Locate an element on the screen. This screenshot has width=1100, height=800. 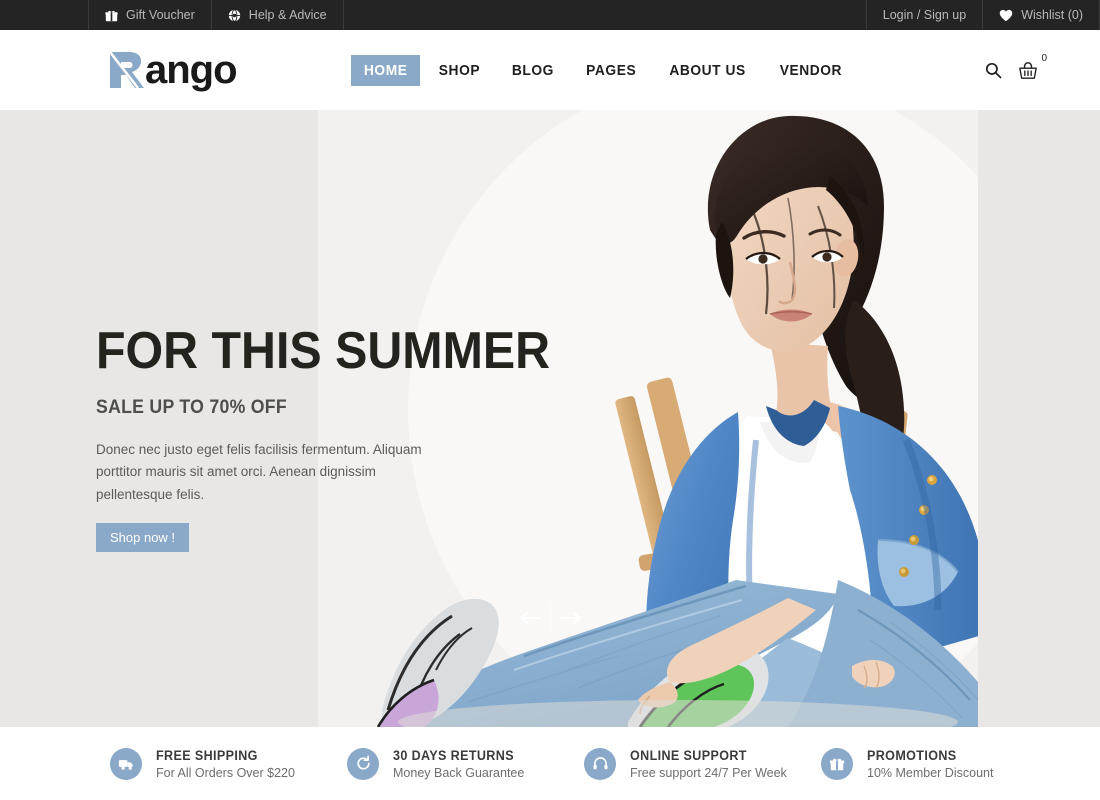
top-bar-login-signup: Login / Sign up is located at coordinates (923, 15).